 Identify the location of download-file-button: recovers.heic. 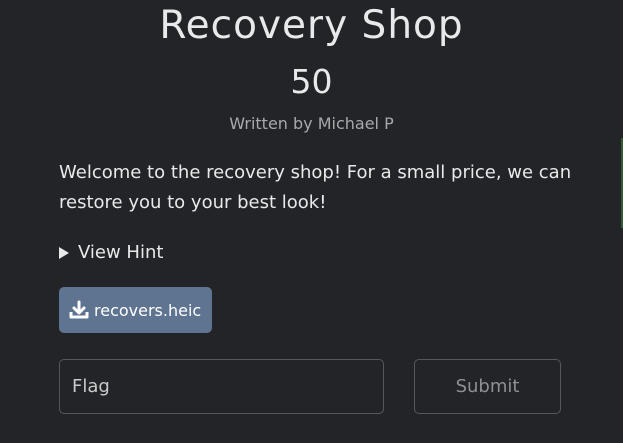
(136, 310).